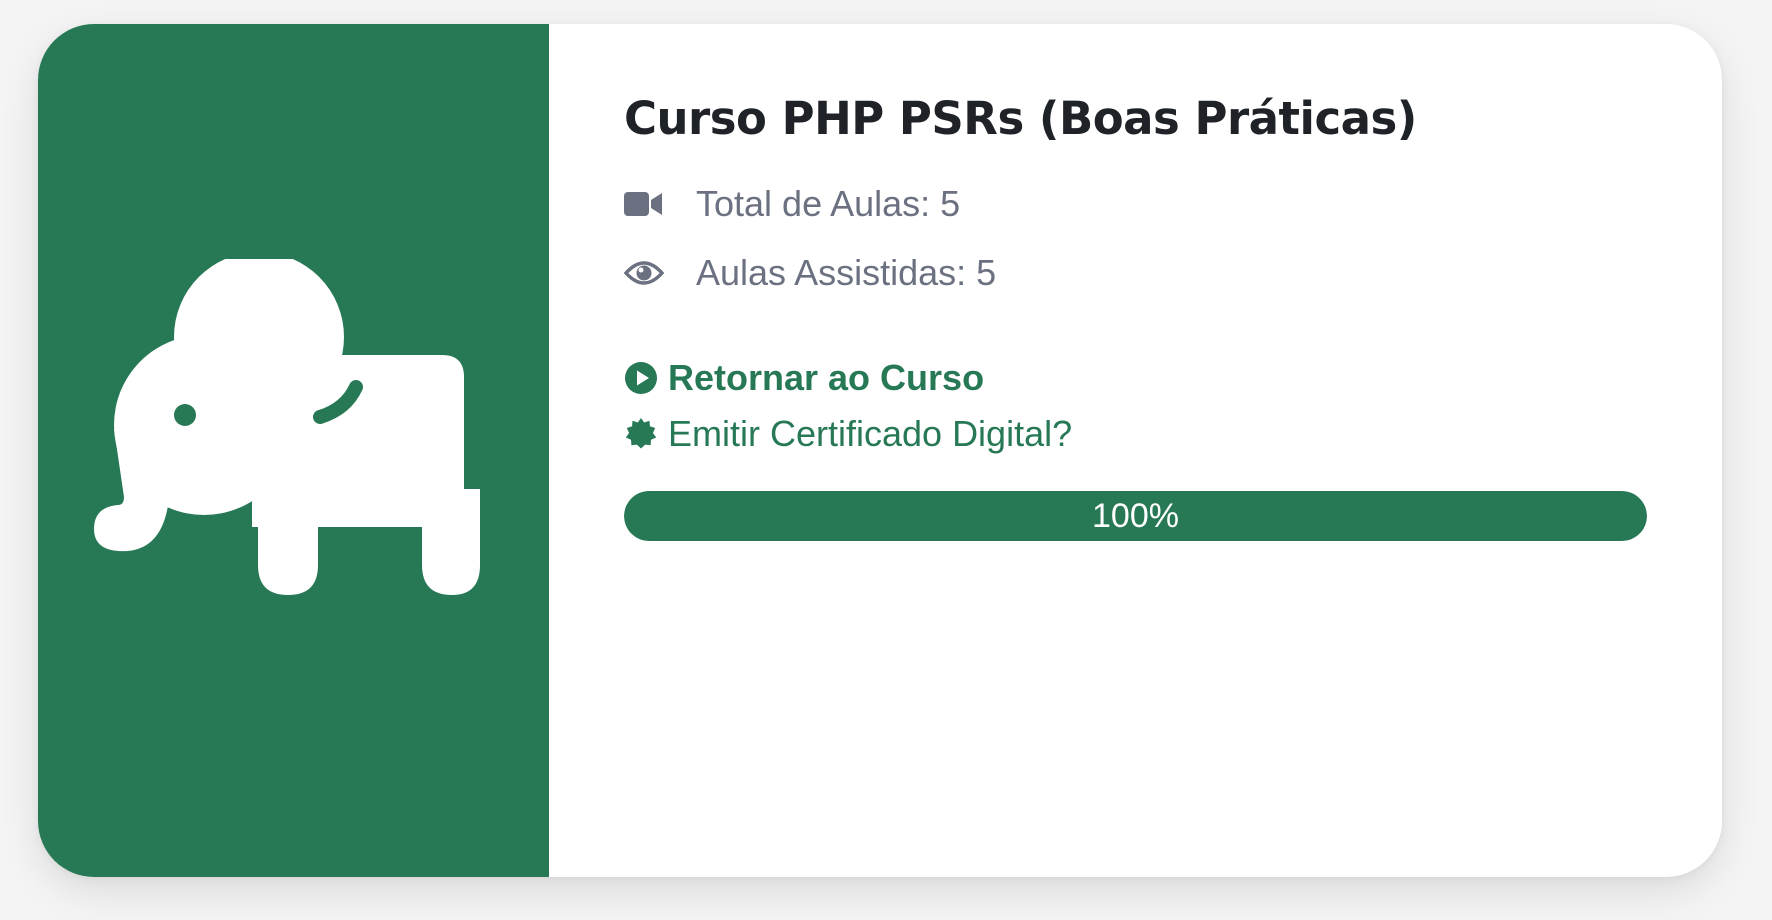  What do you see at coordinates (846, 272) in the screenshot?
I see `watched-lessons-label: Aulas Assistidas: 5` at bounding box center [846, 272].